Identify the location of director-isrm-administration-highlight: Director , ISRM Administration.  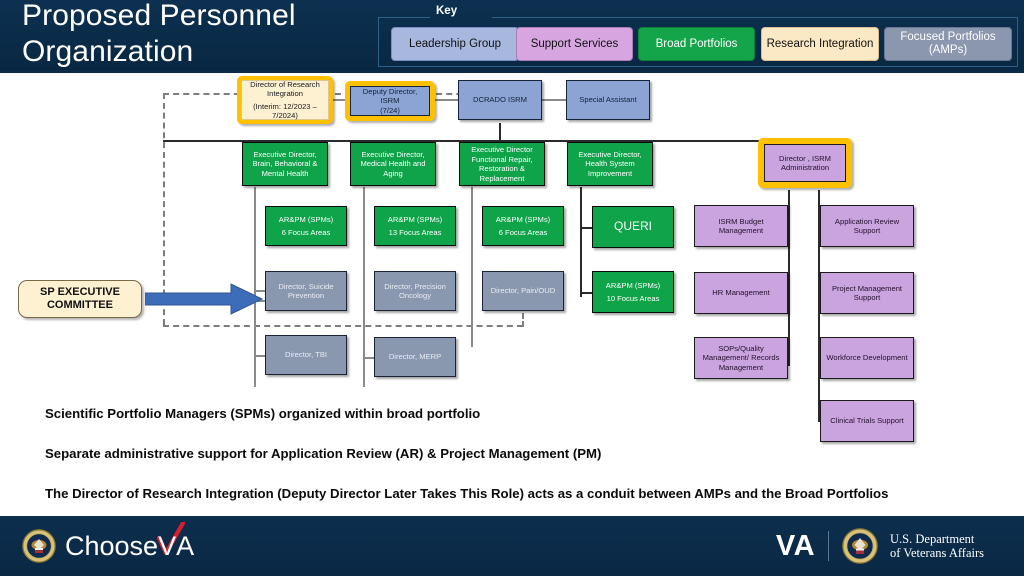
(805, 163).